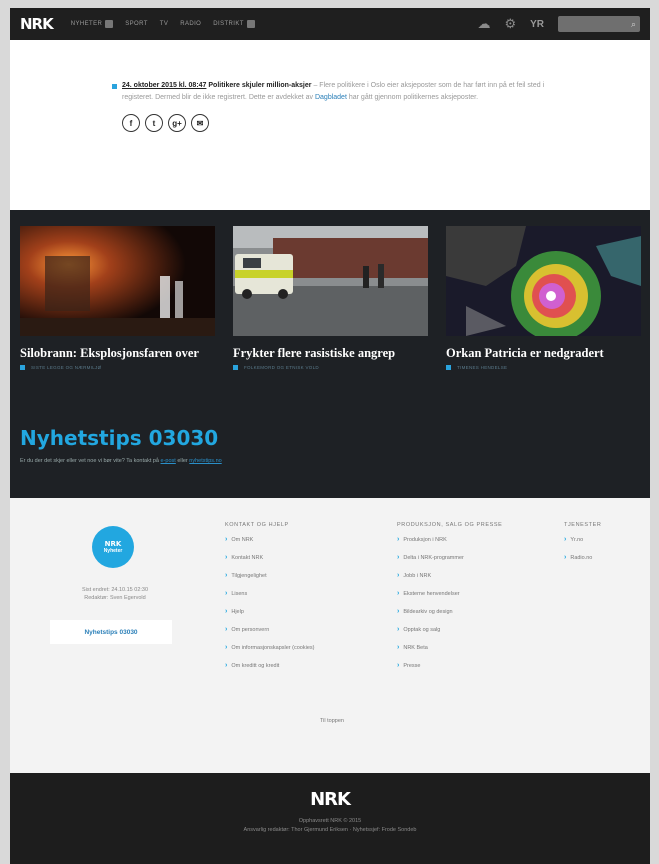 Image resolution: width=659 pixels, height=864 pixels. What do you see at coordinates (269, 557) in the screenshot?
I see `footer-link: Kontakt NRK` at bounding box center [269, 557].